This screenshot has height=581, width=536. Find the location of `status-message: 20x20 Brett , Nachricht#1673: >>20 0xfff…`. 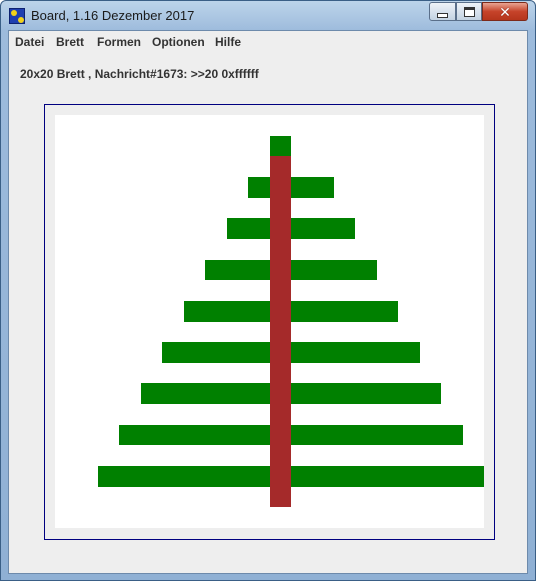

status-message: 20x20 Brett , Nachricht#1673: >>20 0xfff… is located at coordinates (139, 74).